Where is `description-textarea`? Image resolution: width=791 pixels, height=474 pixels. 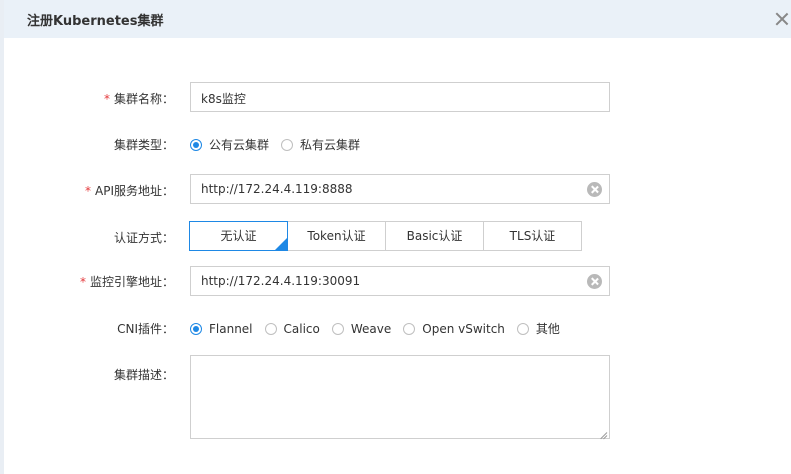
description-textarea is located at coordinates (400, 397).